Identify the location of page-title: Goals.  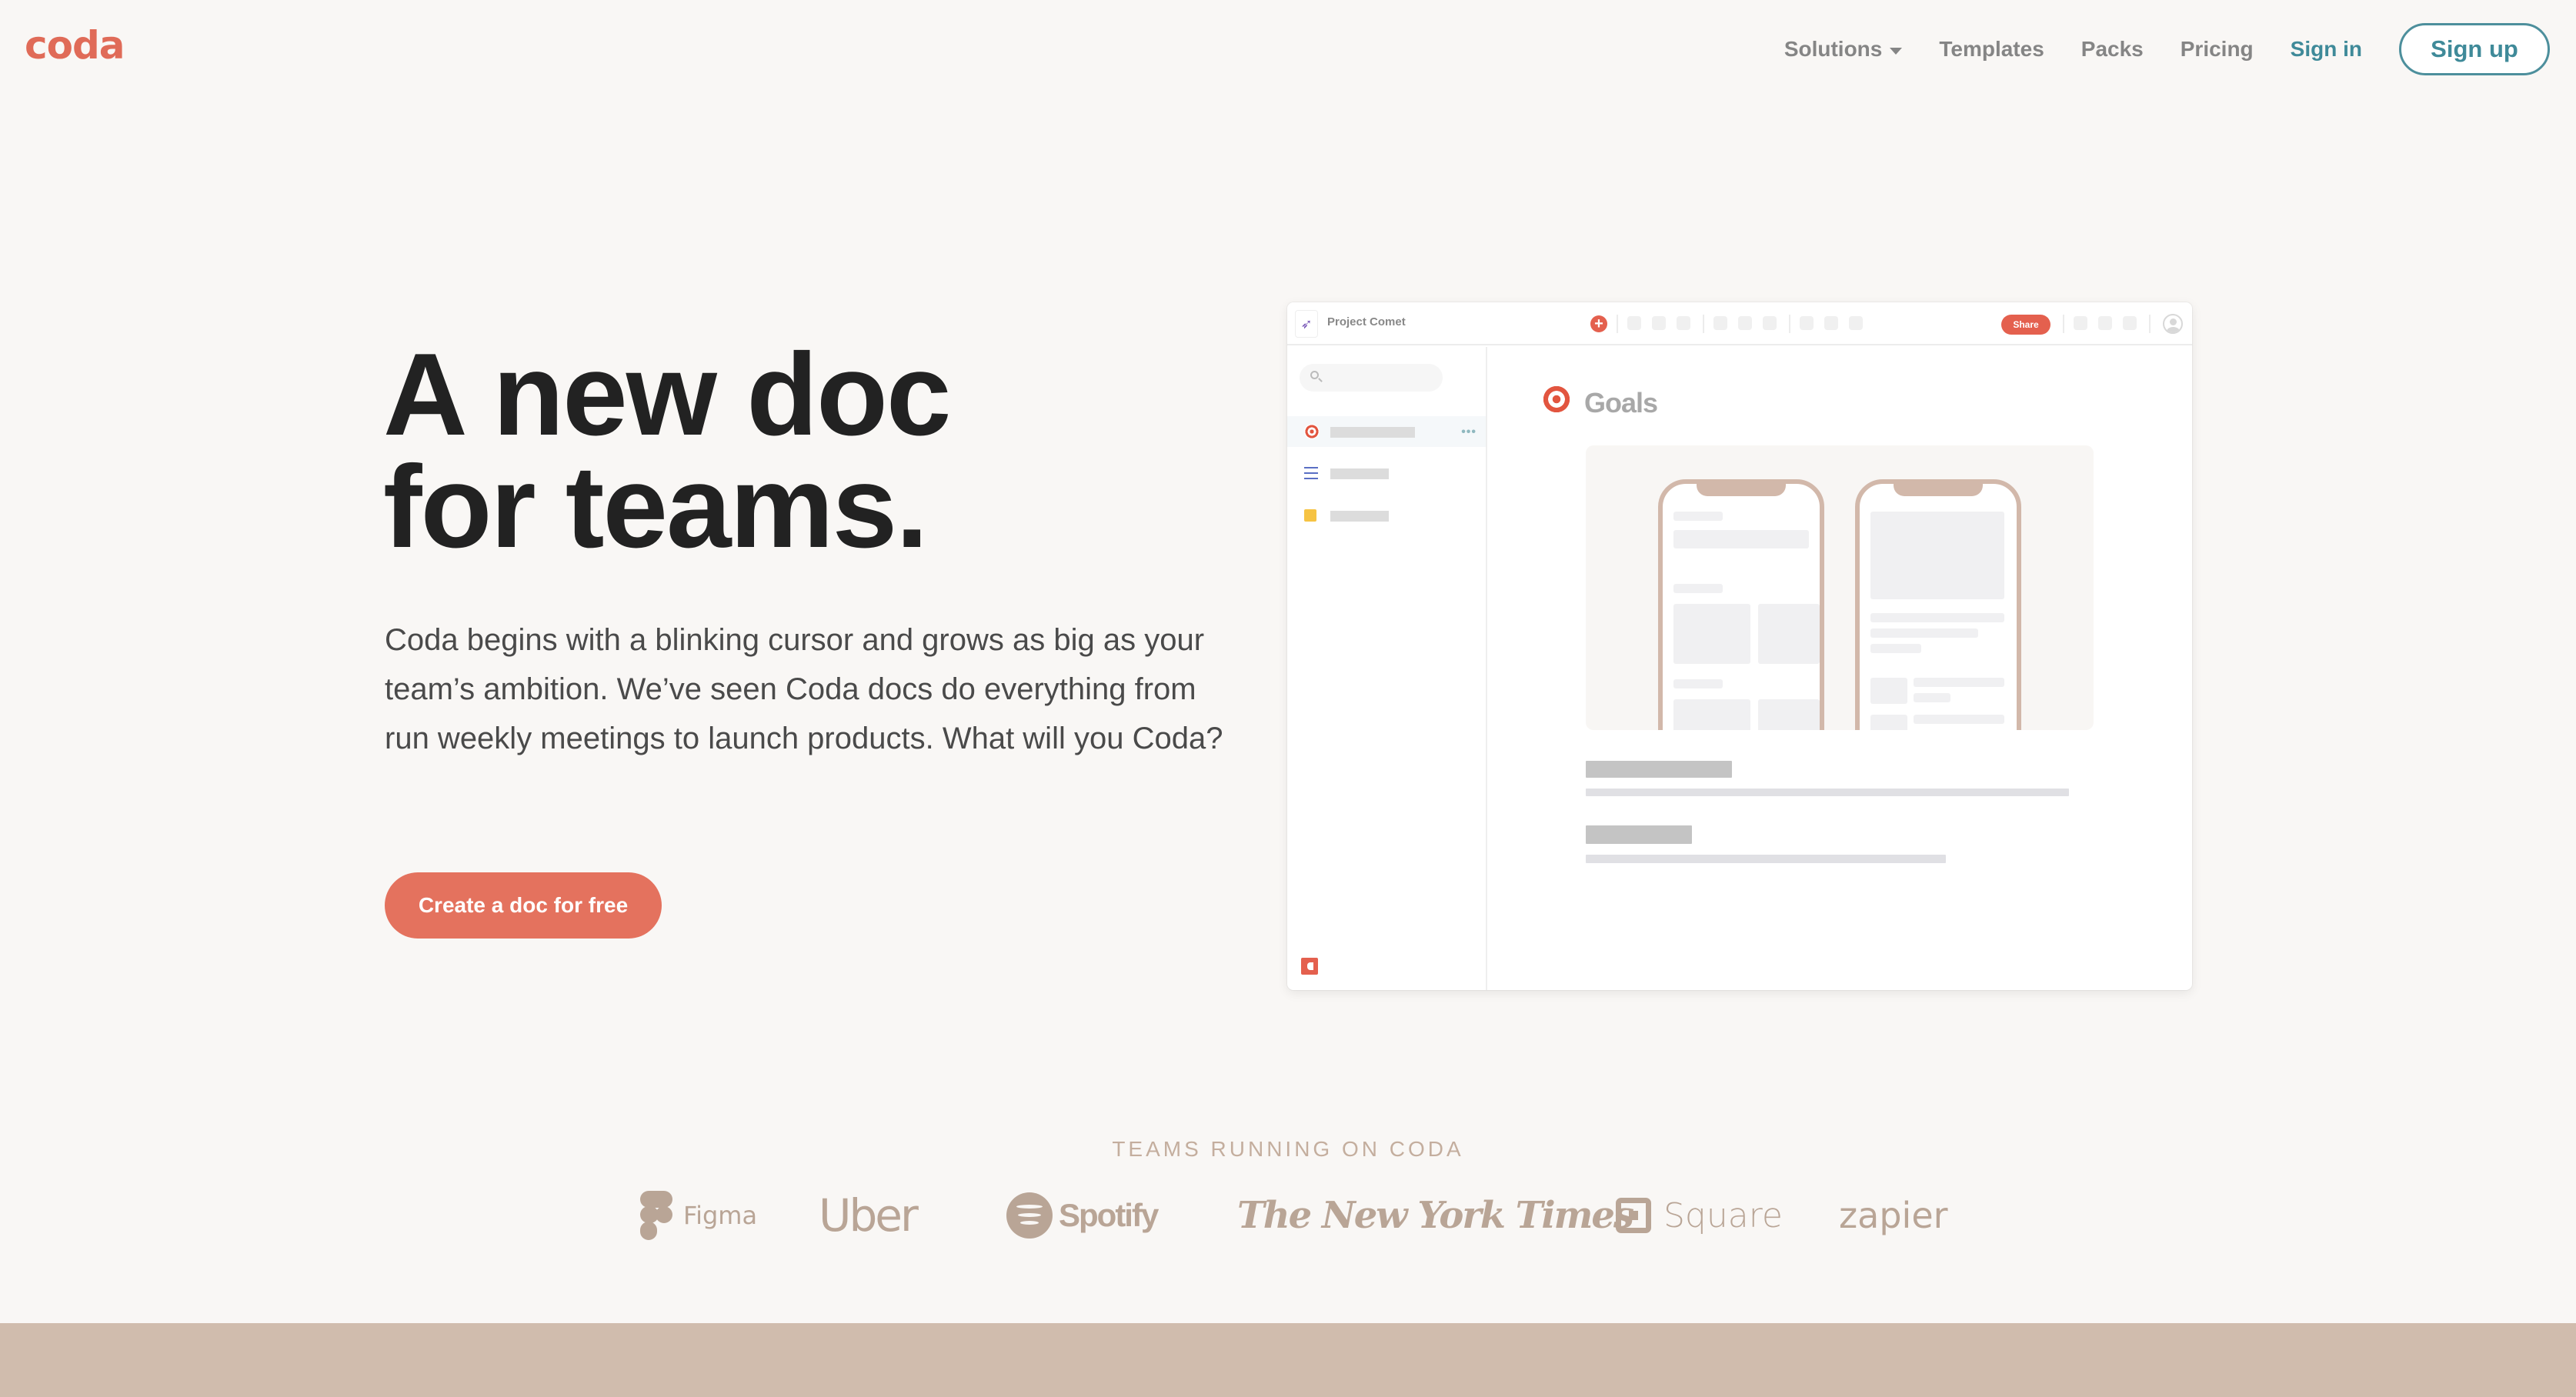
(1621, 402).